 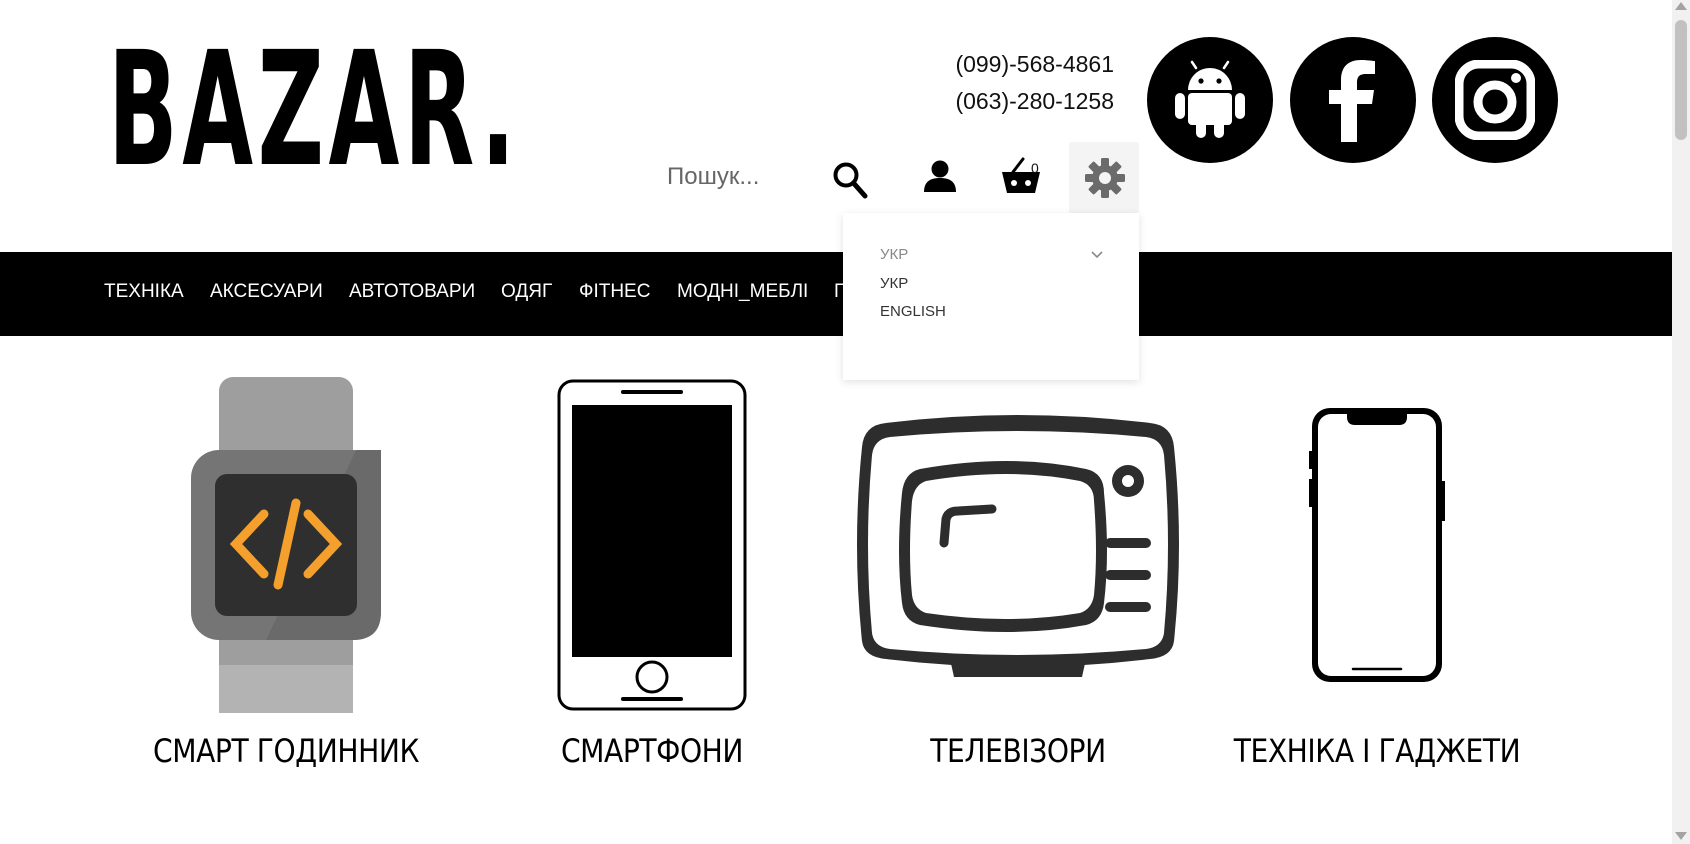 I want to click on android-icon, so click(x=1210, y=100).